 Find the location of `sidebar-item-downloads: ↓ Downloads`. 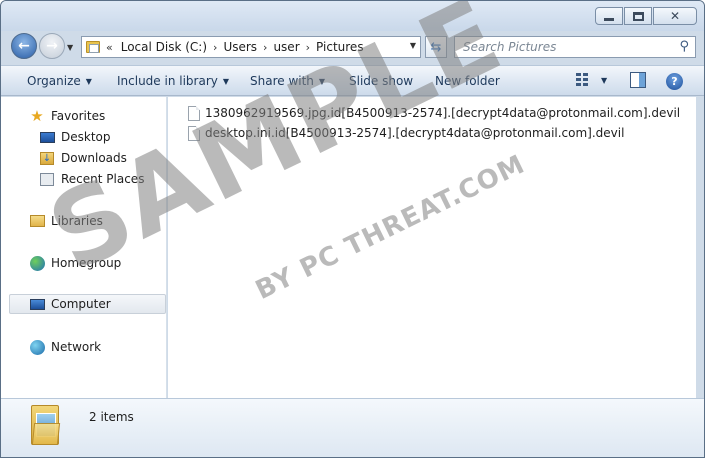

sidebar-item-downloads: ↓ Downloads is located at coordinates (83, 158).